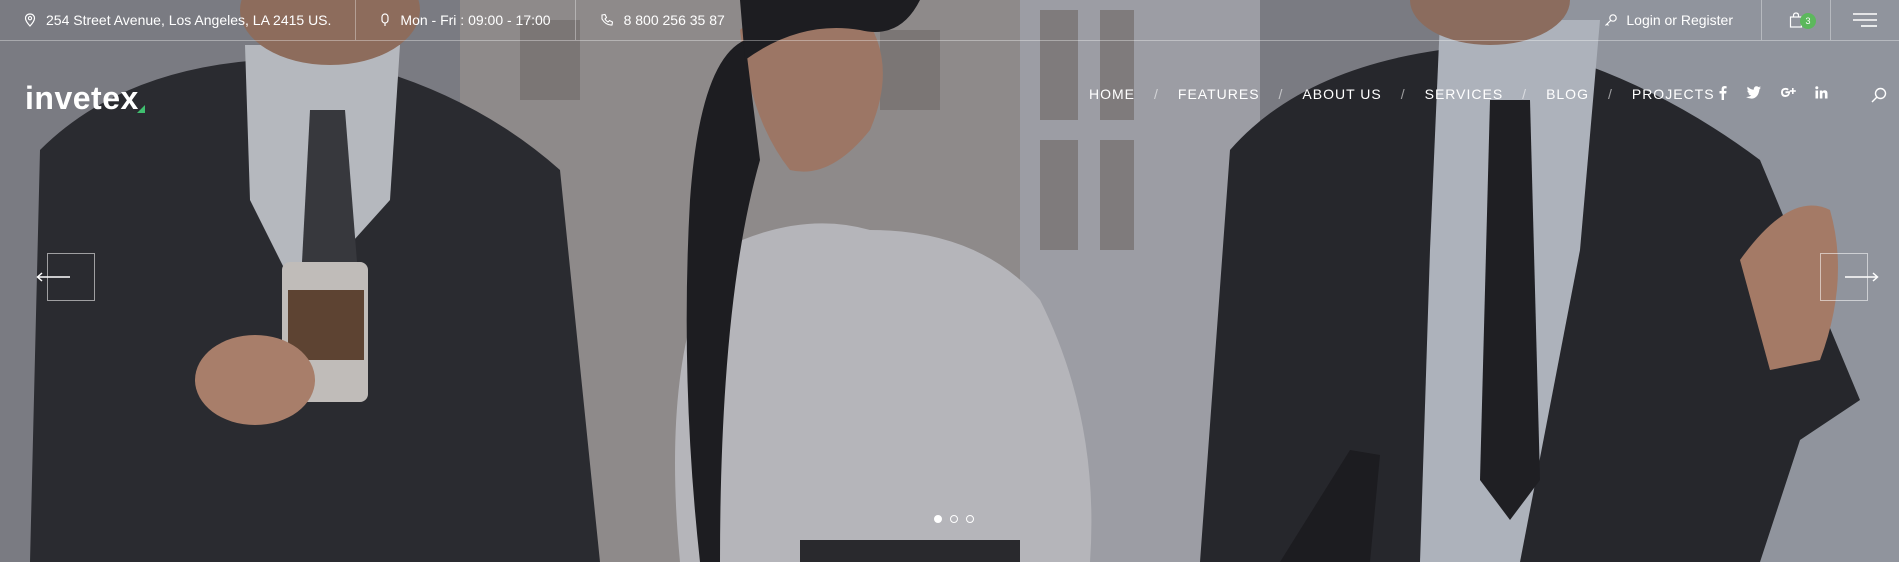 Image resolution: width=1899 pixels, height=562 pixels. I want to click on key-icon, so click(1611, 20).